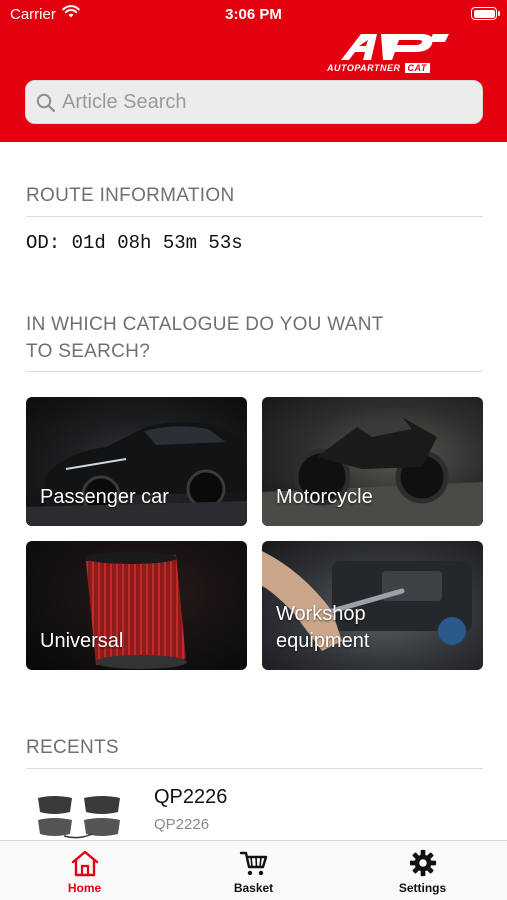 The width and height of the screenshot is (507, 900). I want to click on tab-label: Home, so click(84, 888).